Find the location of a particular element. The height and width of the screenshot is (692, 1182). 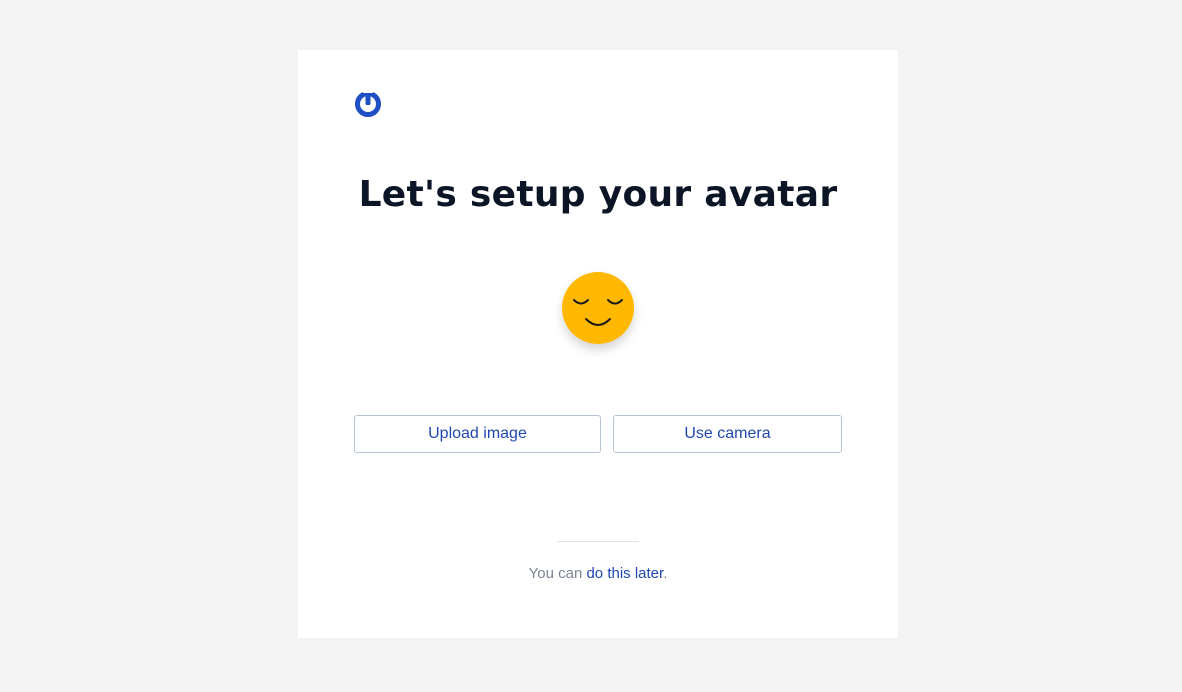

skip-note-prefix: You can is located at coordinates (557, 573).